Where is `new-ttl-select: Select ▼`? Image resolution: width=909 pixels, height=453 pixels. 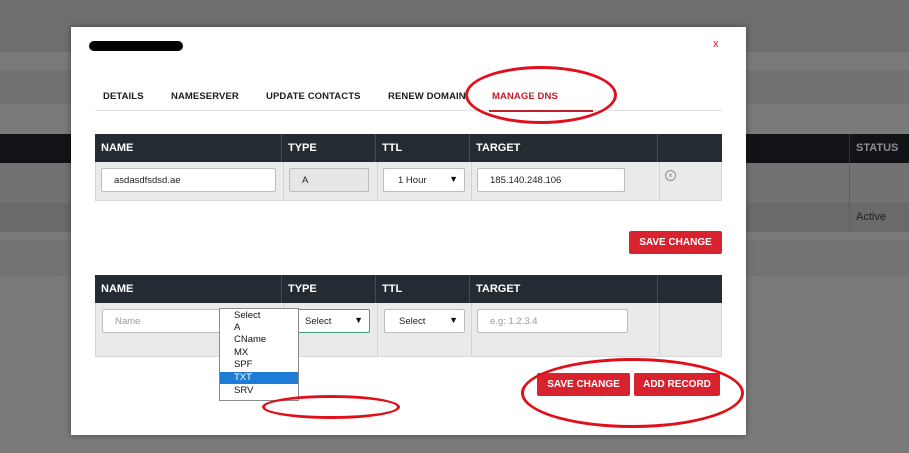 new-ttl-select: Select ▼ is located at coordinates (424, 321).